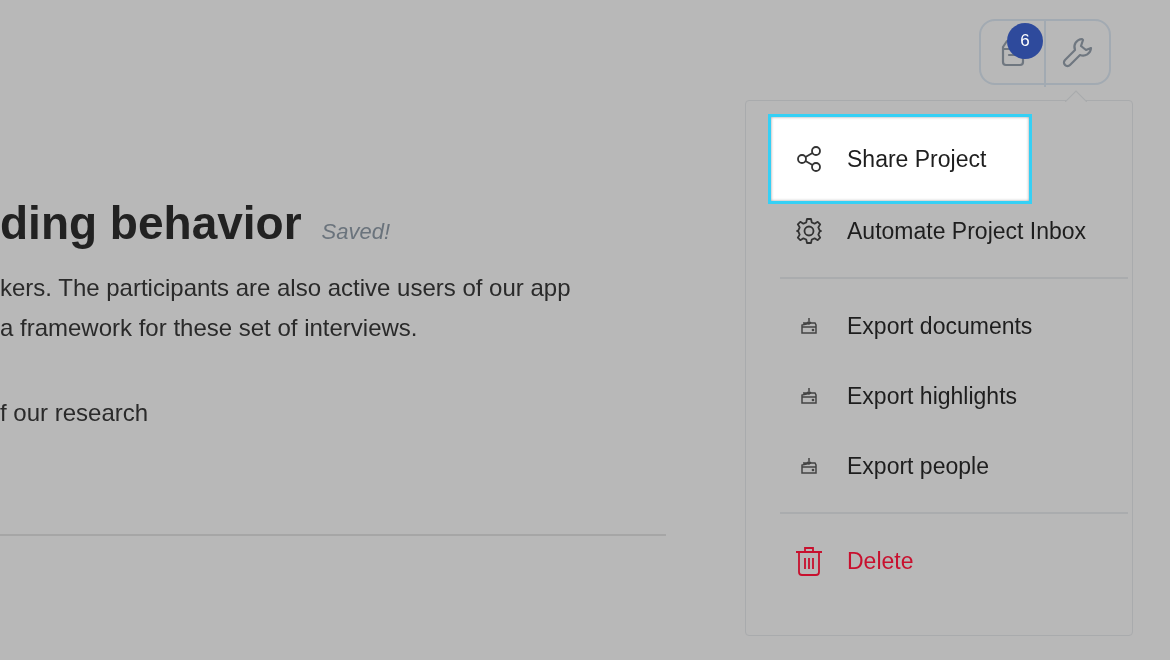  I want to click on inbox-button: 6, so click(1012, 52).